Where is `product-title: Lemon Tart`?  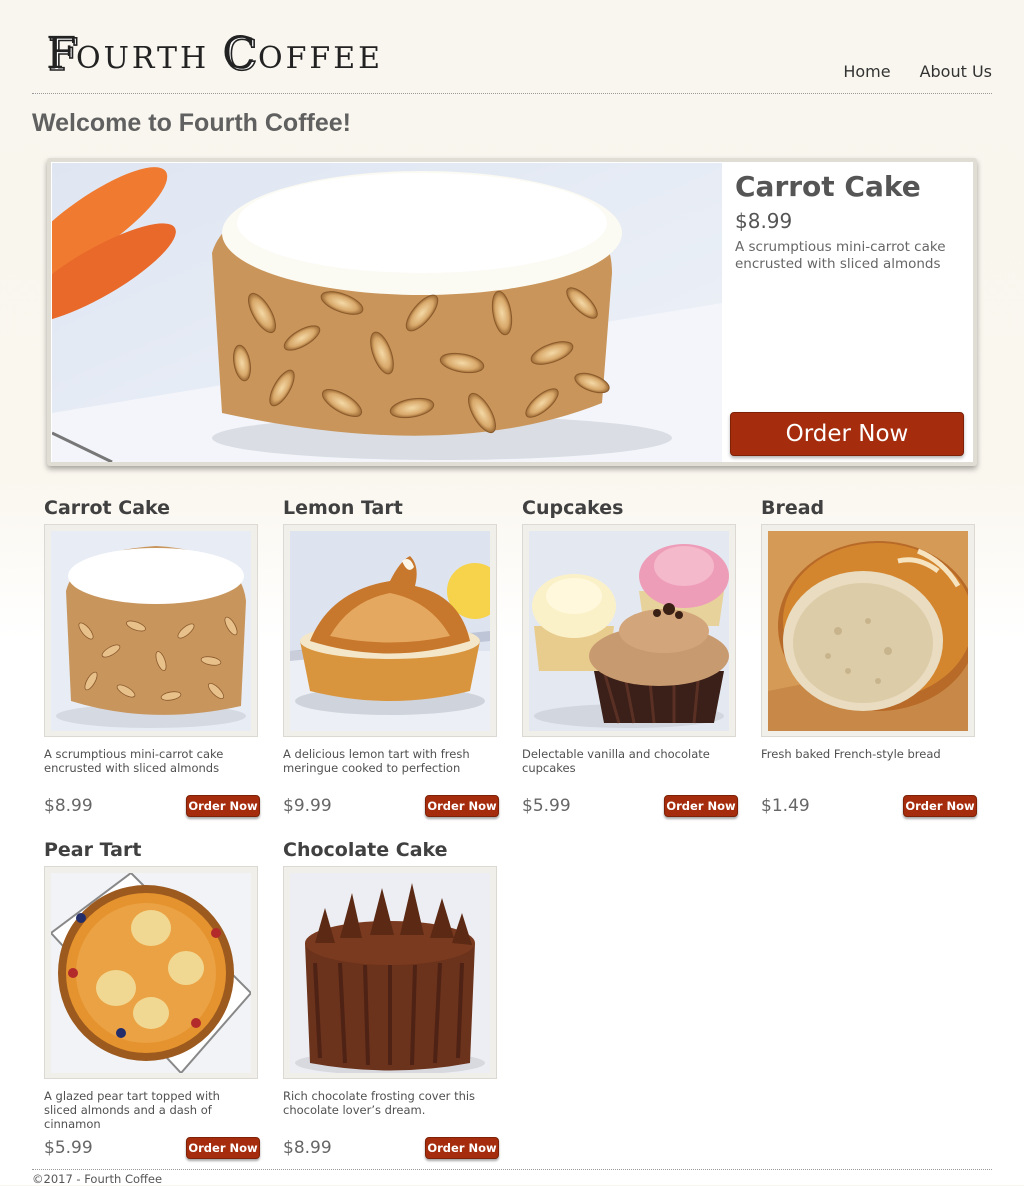
product-title: Lemon Tart is located at coordinates (343, 508).